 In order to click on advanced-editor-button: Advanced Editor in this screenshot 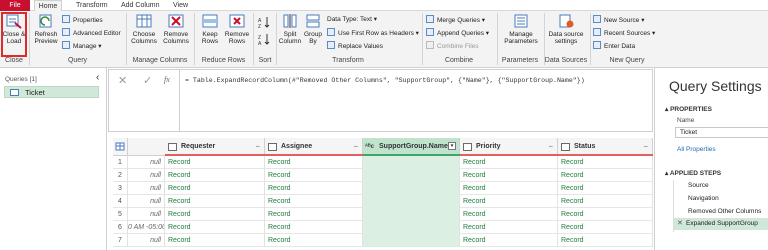, I will do `click(91, 33)`.